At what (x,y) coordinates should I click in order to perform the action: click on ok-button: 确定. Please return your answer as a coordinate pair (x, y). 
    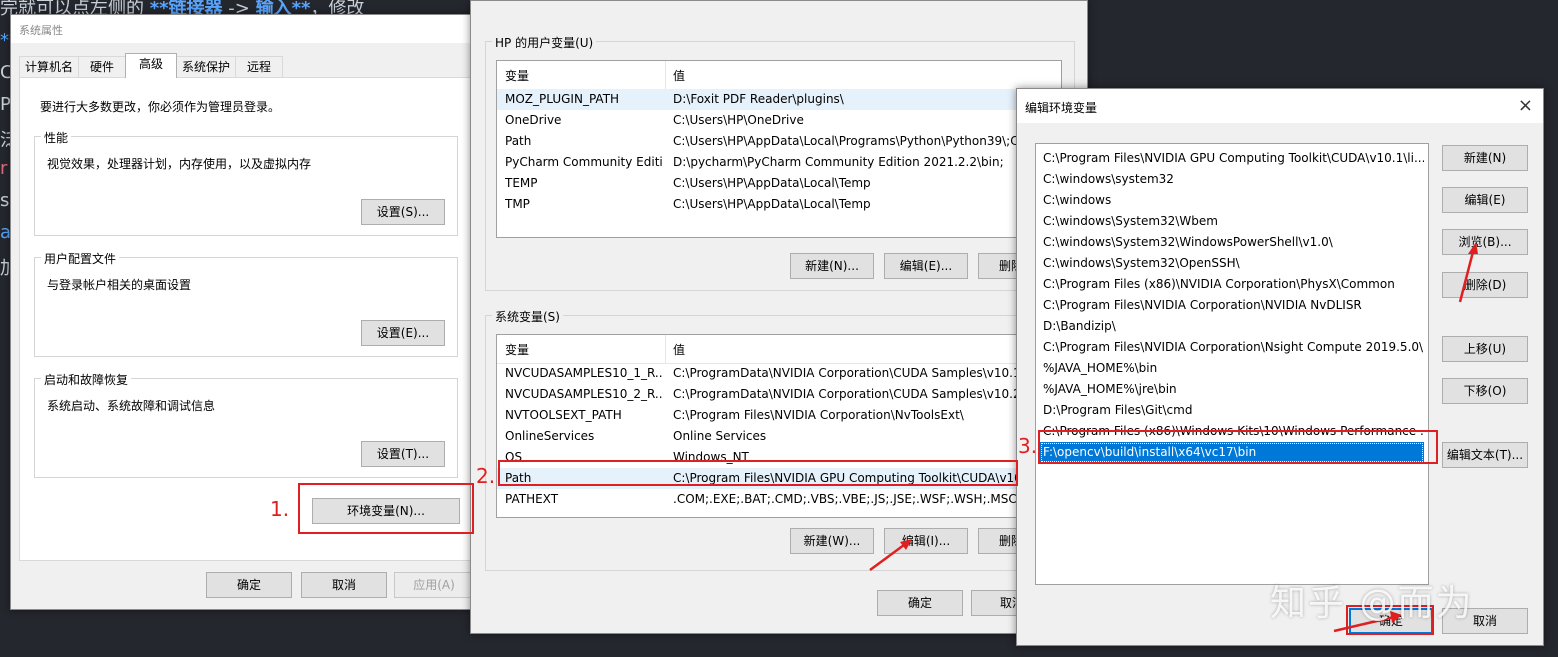
    Looking at the image, I should click on (249, 585).